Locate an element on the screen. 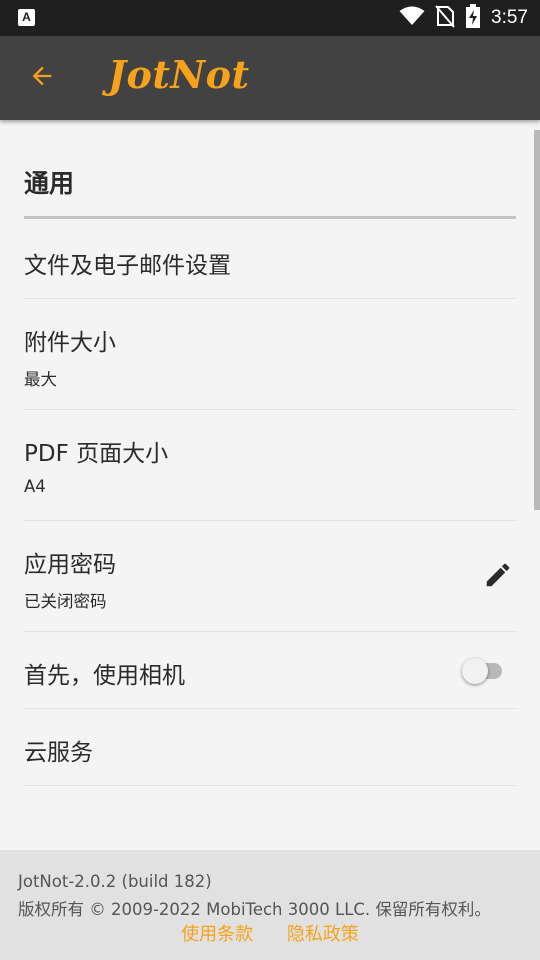 This screenshot has width=540, height=960. pdf-page-size-value: A4 is located at coordinates (35, 486).